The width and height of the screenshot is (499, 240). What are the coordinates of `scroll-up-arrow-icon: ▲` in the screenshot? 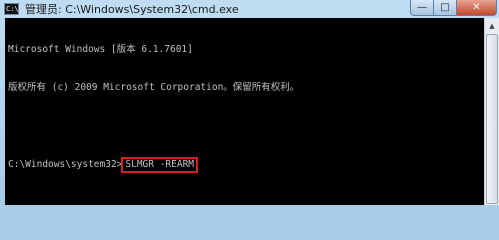 It's located at (492, 26).